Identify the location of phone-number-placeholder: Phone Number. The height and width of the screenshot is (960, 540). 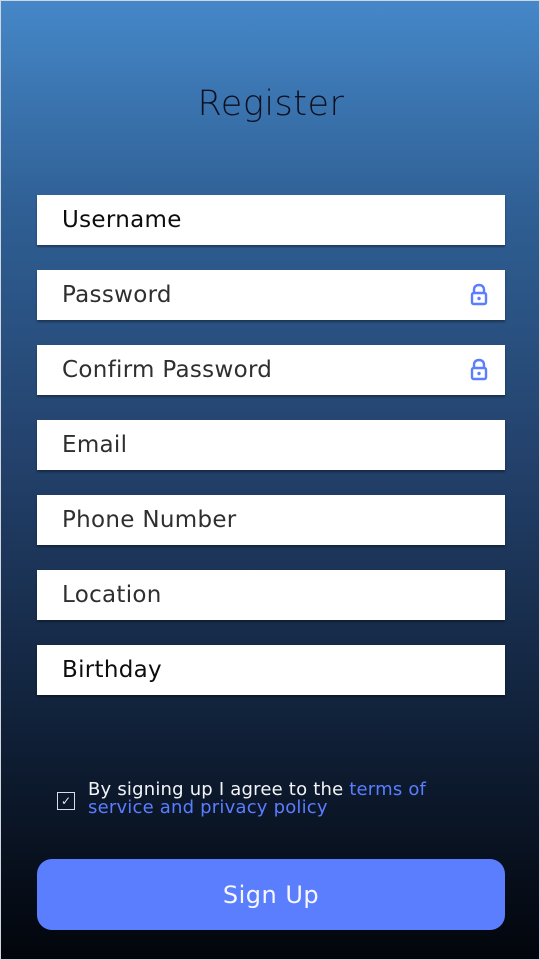
(149, 520).